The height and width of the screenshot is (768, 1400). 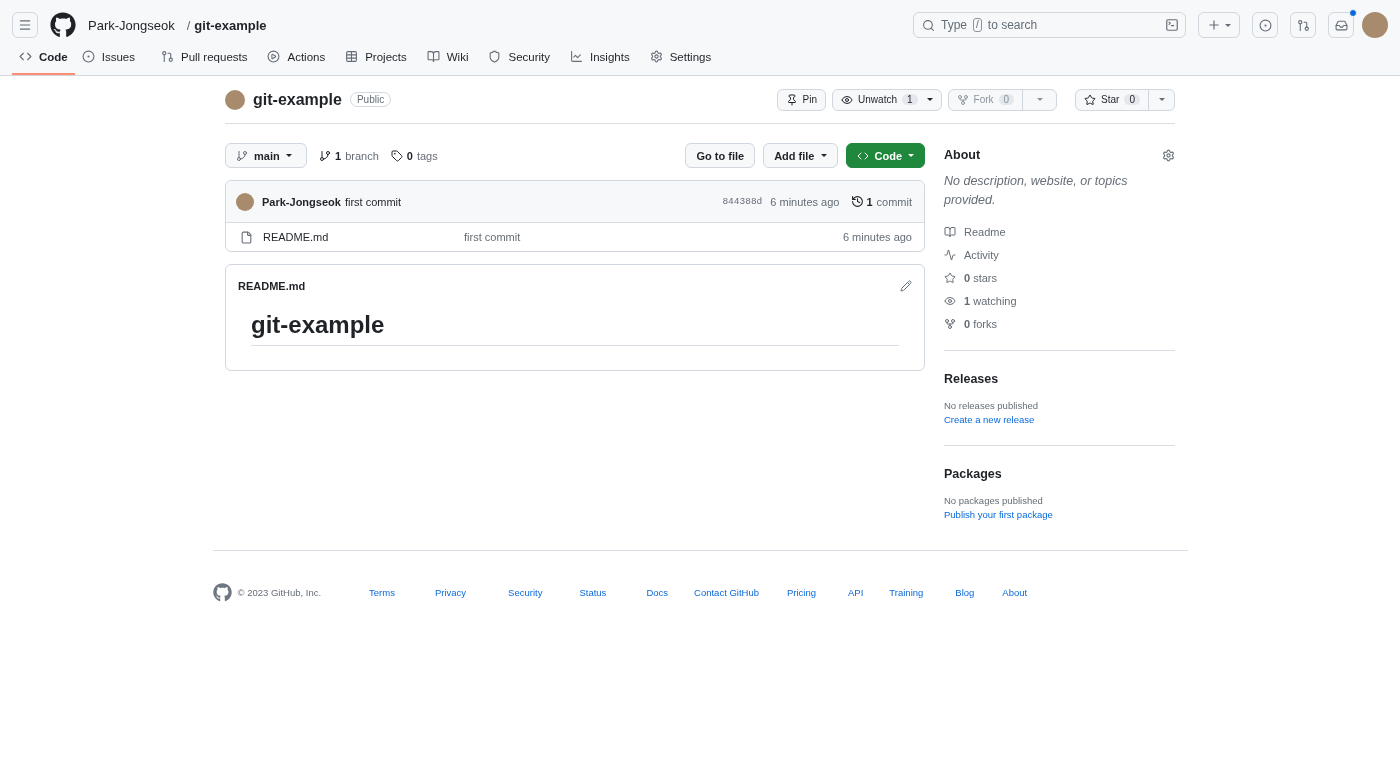 What do you see at coordinates (1110, 99) in the screenshot?
I see `action-label: Star` at bounding box center [1110, 99].